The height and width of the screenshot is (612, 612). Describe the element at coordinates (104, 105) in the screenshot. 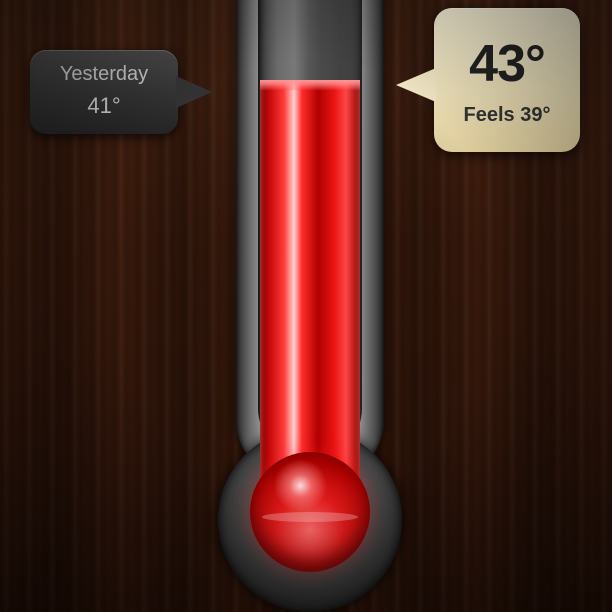

I see `yesterday-temperature: 41°` at that location.